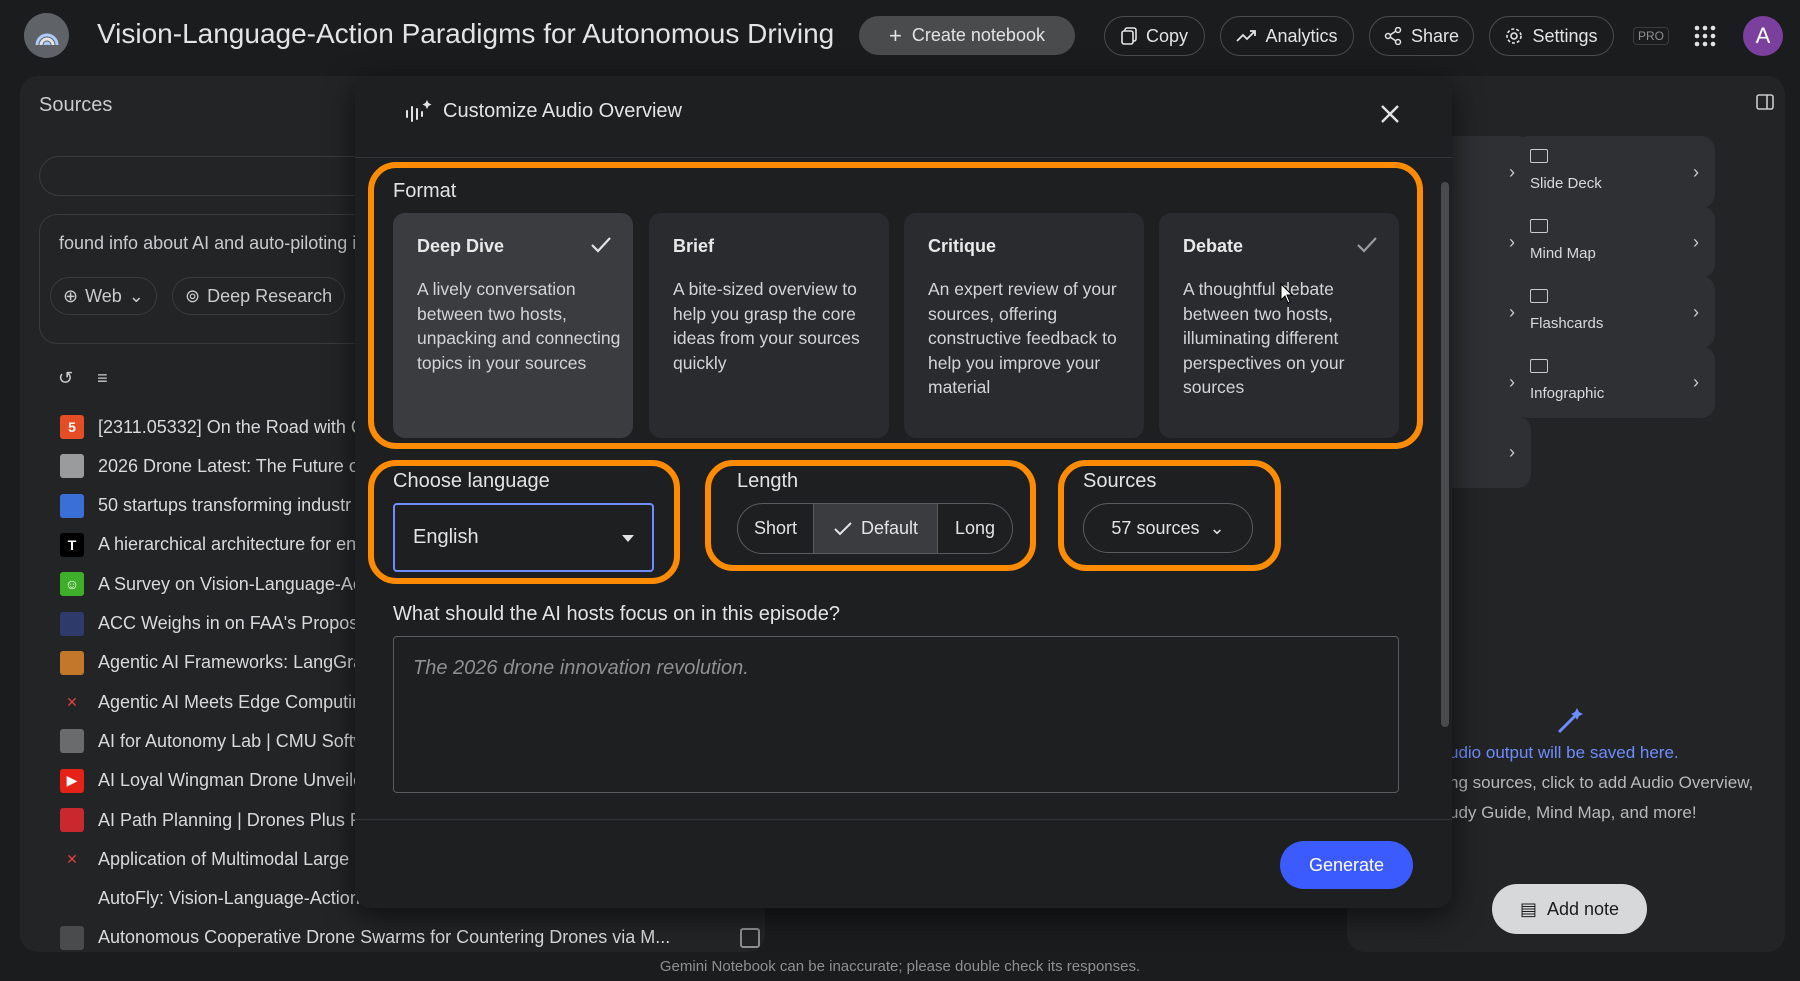  What do you see at coordinates (1346, 865) in the screenshot?
I see `generate-button: Generate` at bounding box center [1346, 865].